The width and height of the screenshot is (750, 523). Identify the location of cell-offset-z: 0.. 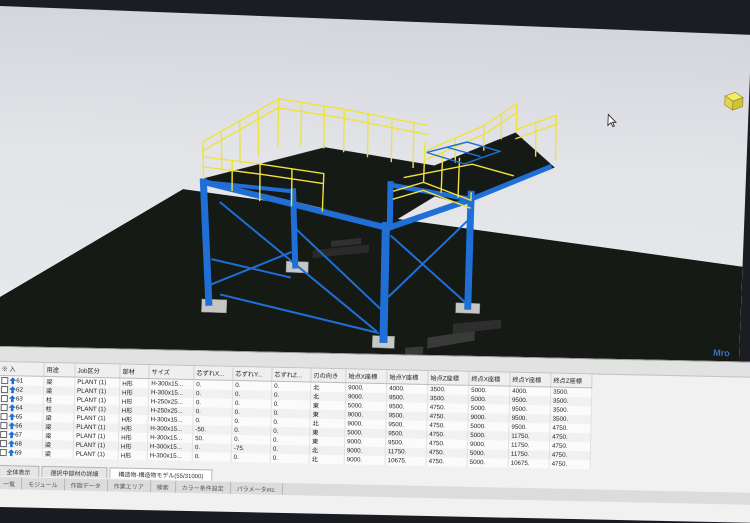
(290, 458).